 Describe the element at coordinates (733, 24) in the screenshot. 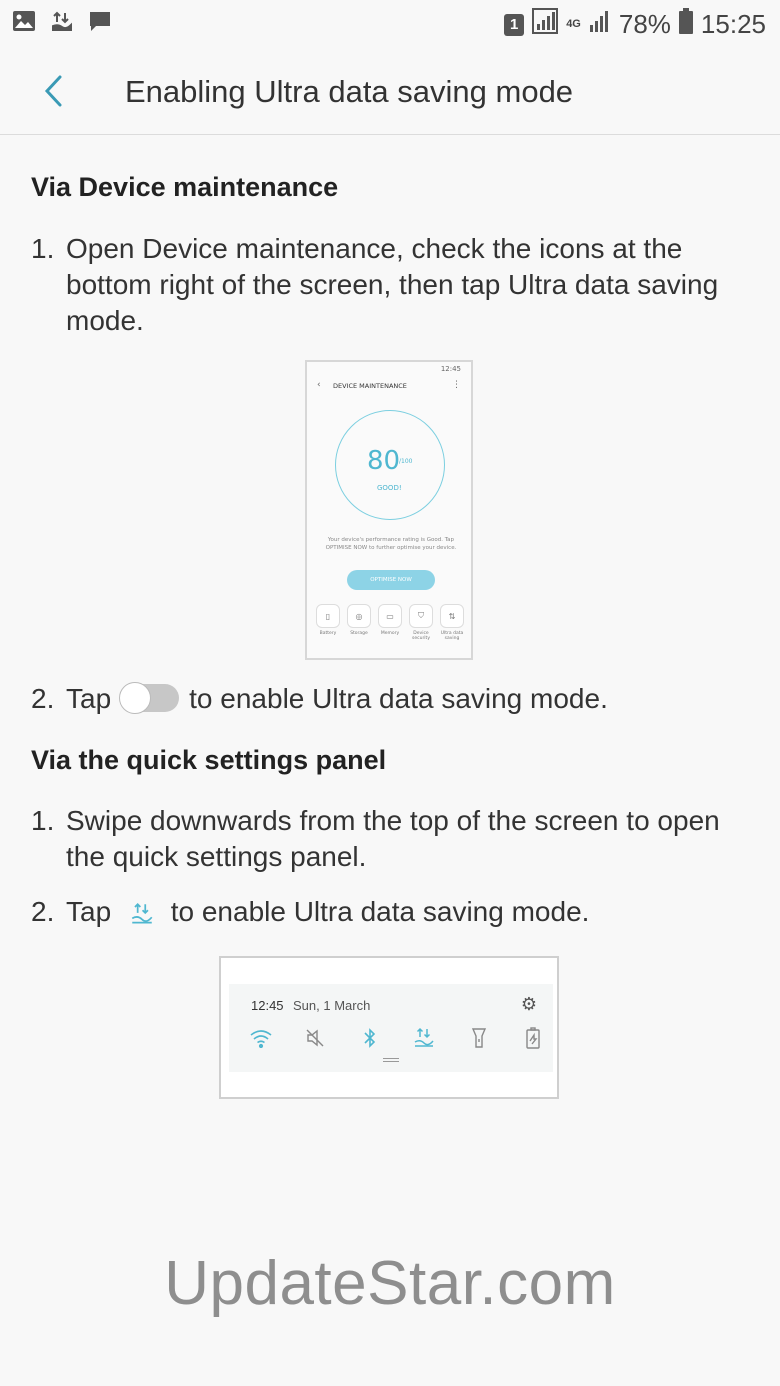

I see `clock: 15:25` at that location.